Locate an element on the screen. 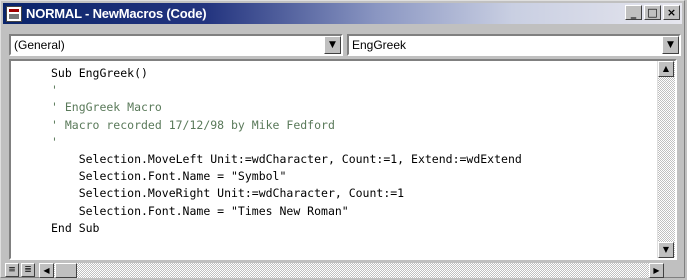  code-line: Sub EngGreek() is located at coordinates (353, 73).